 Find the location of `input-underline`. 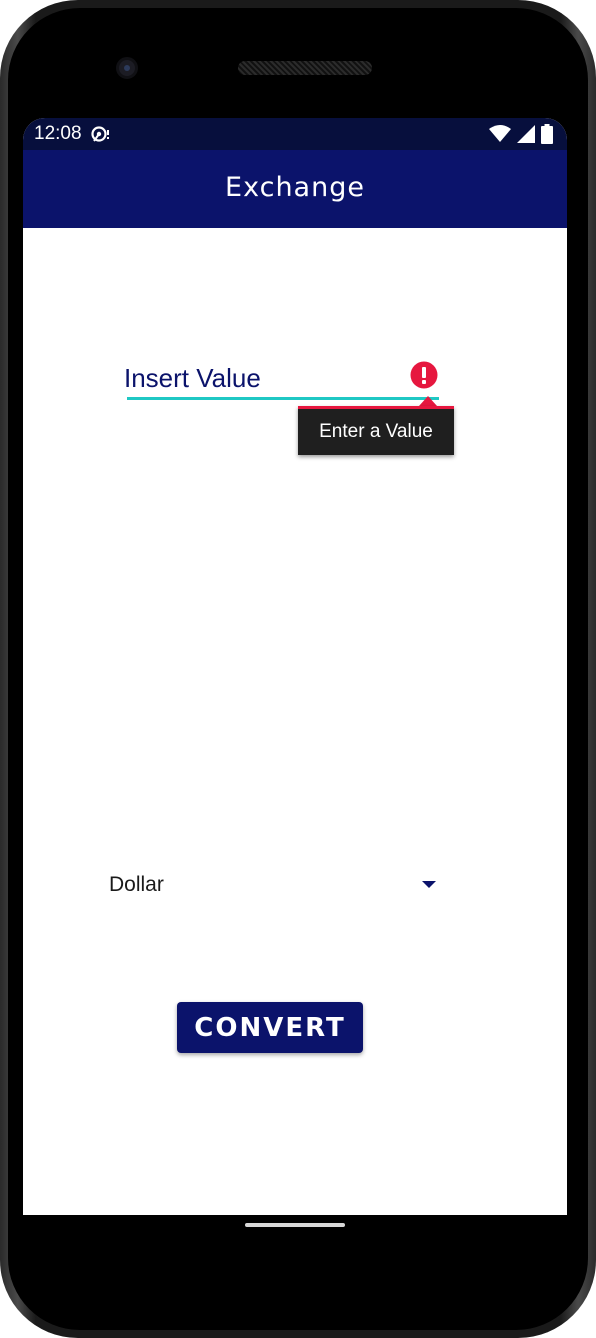

input-underline is located at coordinates (283, 398).